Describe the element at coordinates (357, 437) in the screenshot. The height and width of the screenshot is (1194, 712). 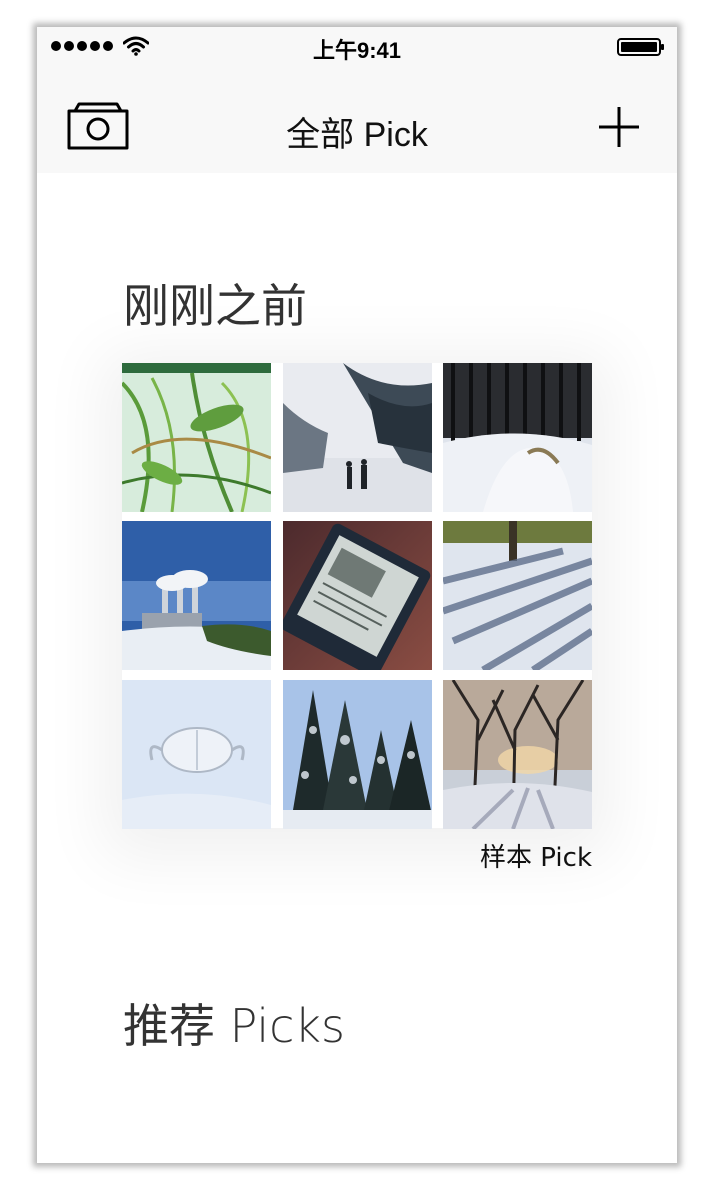
I see `snowy-road-walkers-photo` at that location.